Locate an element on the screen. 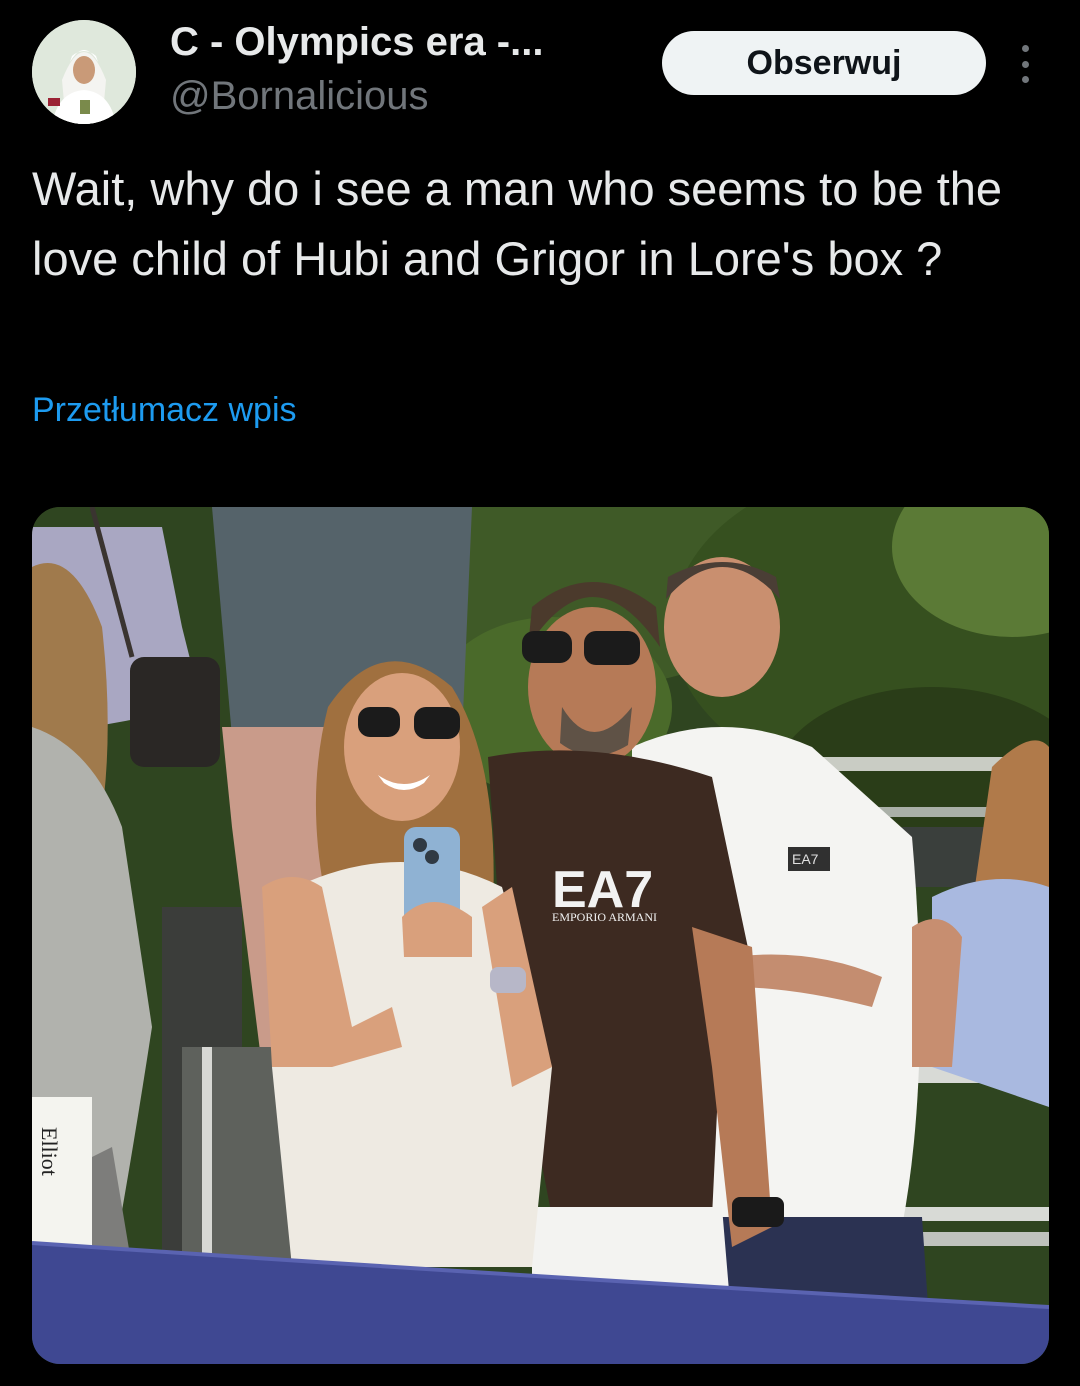  author-handle: @Bornalicious is located at coordinates (299, 96).